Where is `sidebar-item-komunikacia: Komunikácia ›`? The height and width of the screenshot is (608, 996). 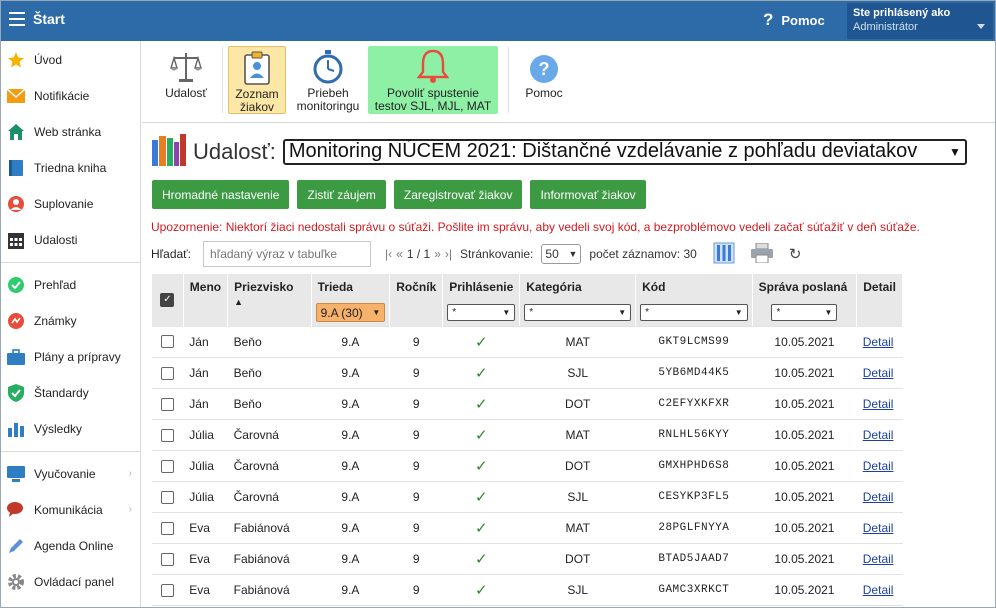
sidebar-item-komunikacia: Komunikácia › is located at coordinates (70, 510).